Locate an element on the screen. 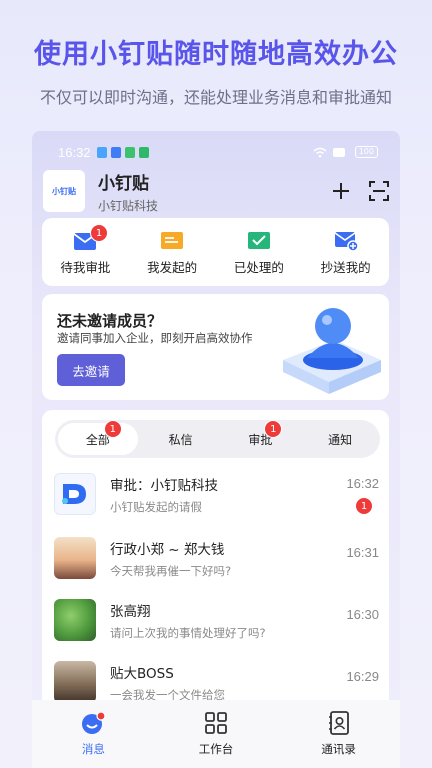 The height and width of the screenshot is (768, 432). bottom-nav: 消息 工作台 通讯录 is located at coordinates (216, 734).